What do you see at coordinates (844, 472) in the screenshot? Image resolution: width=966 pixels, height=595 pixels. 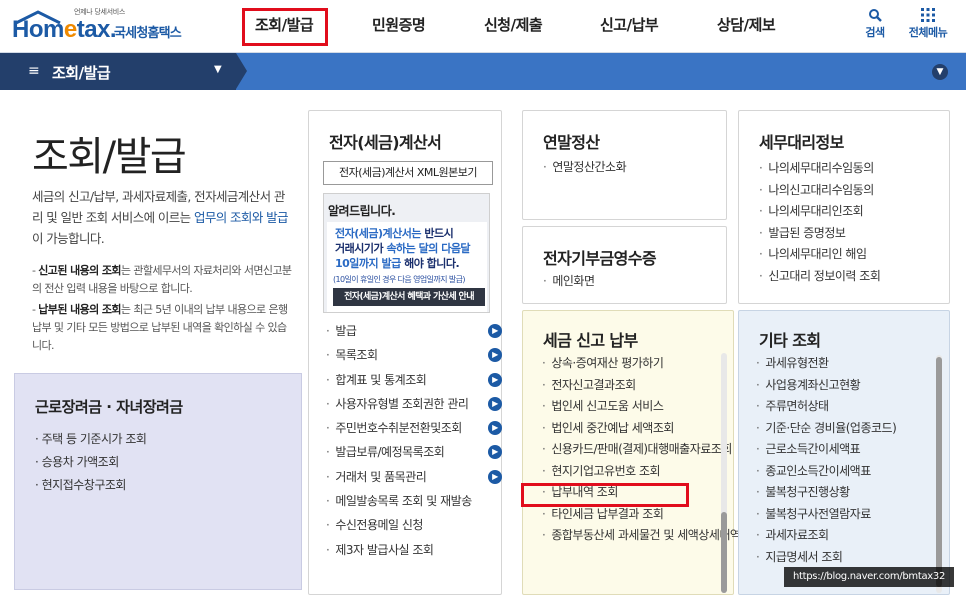 I see `other-link: 종교인소득간이세액표` at bounding box center [844, 472].